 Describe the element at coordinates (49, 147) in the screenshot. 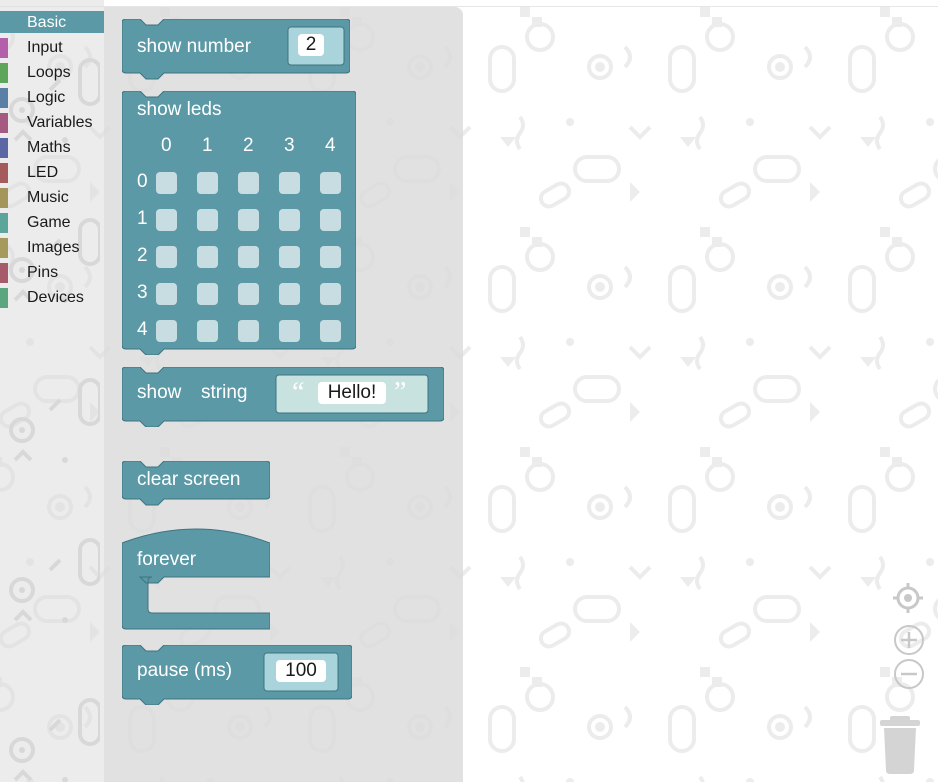

I see `category-label: Maths` at that location.